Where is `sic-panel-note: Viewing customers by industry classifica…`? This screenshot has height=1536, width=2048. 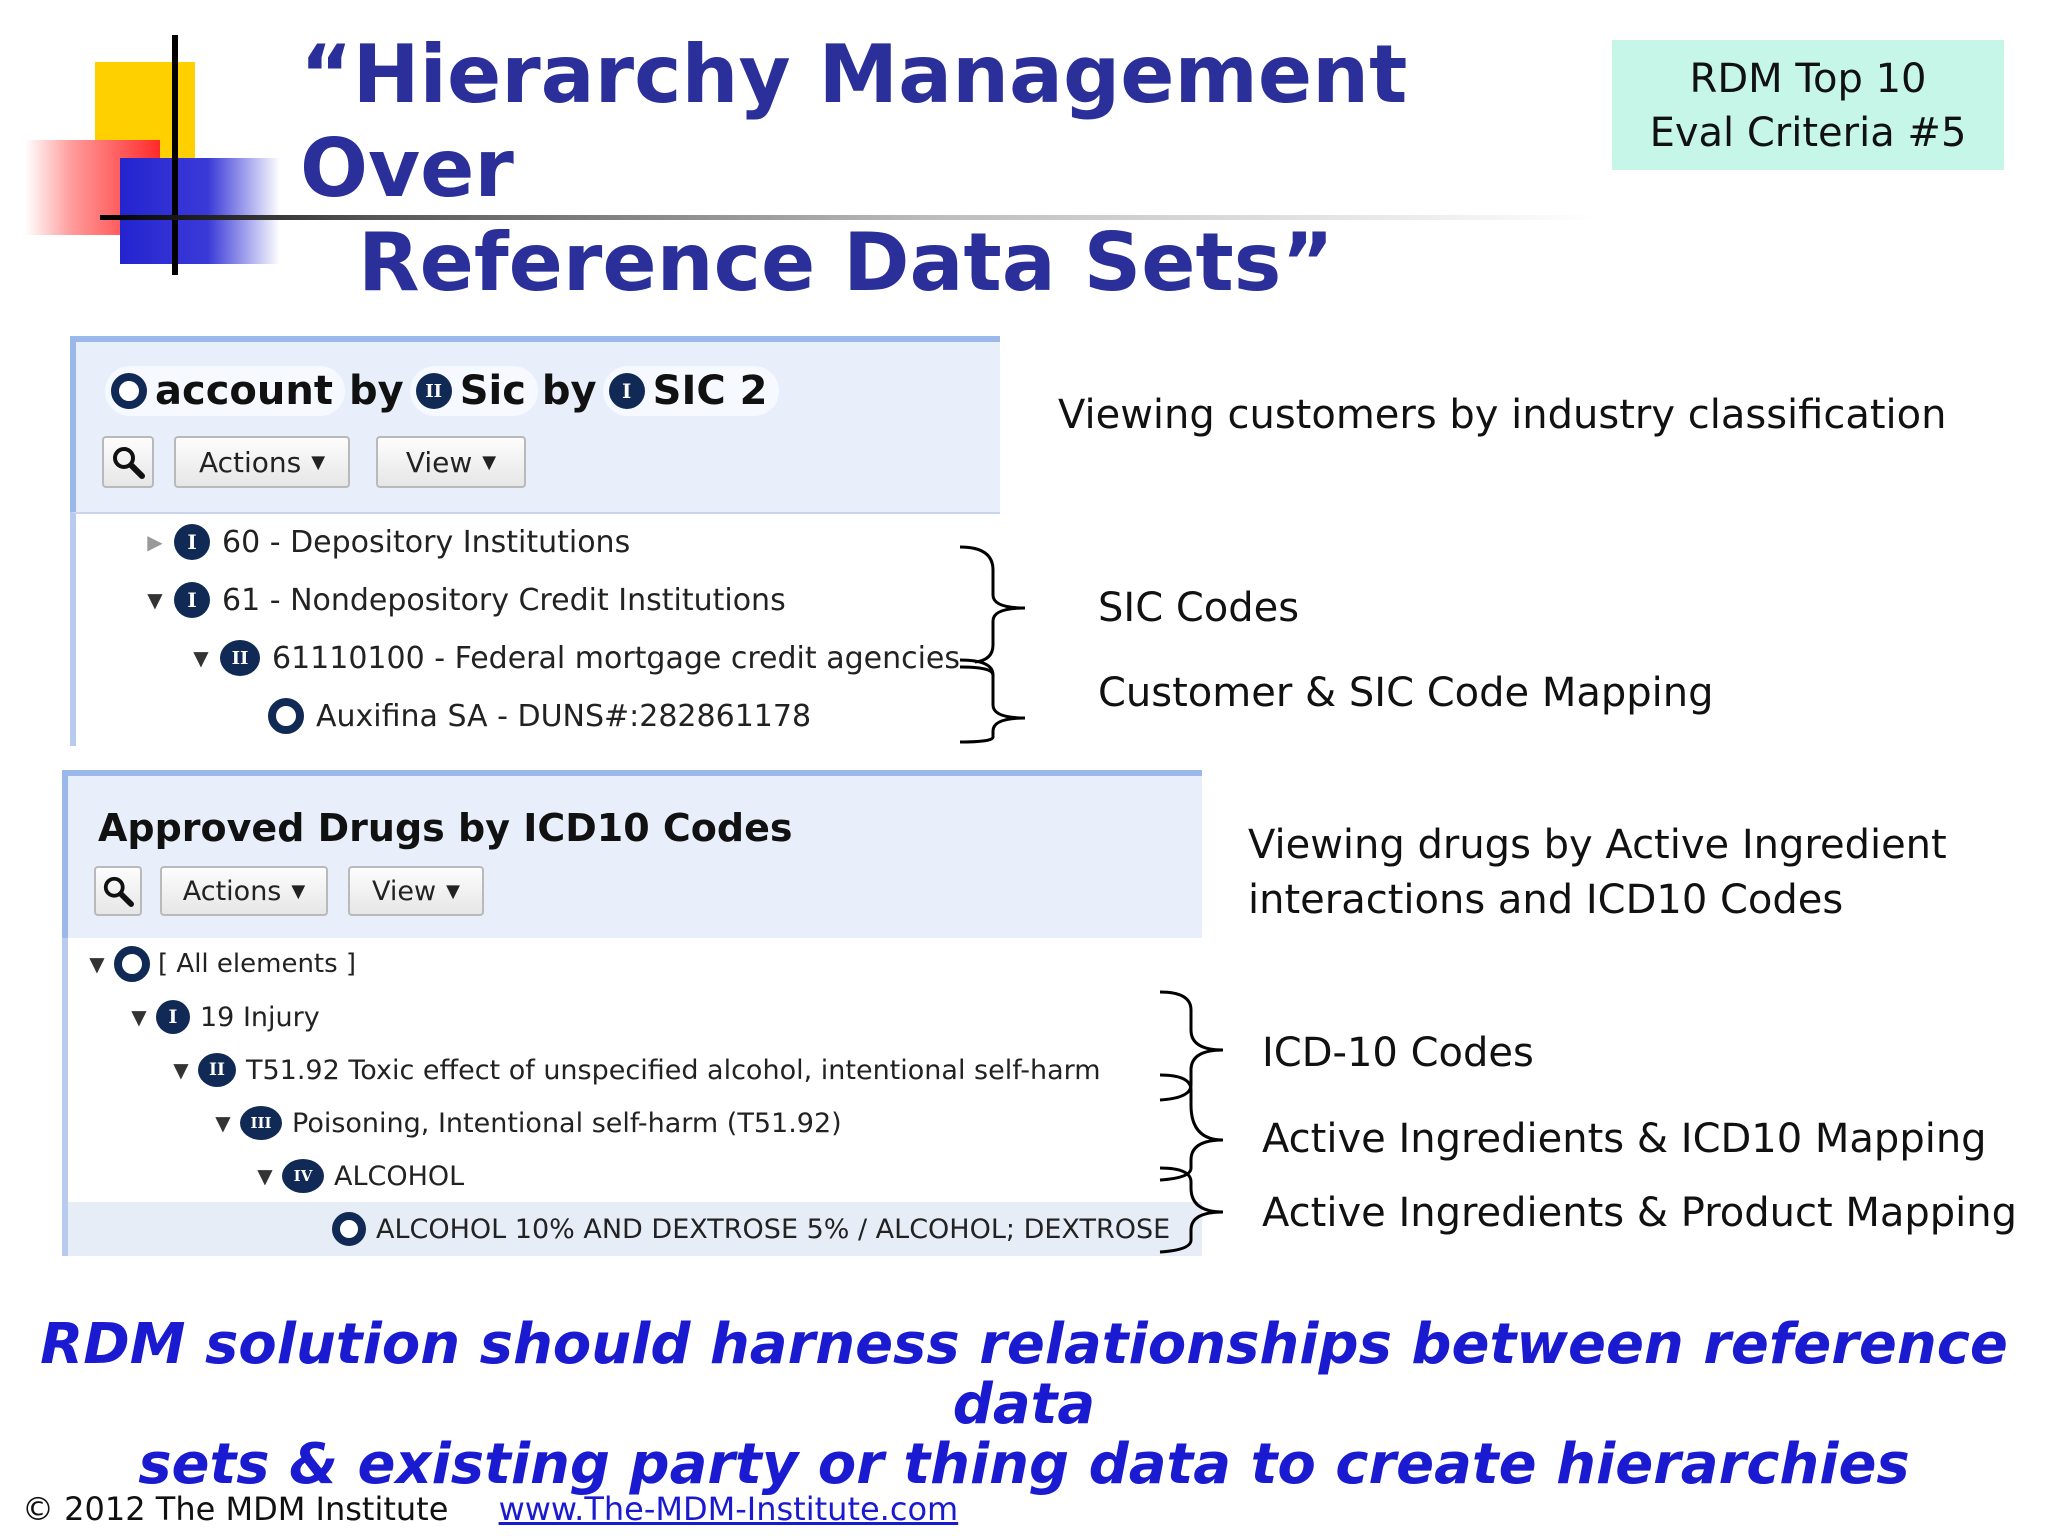 sic-panel-note: Viewing customers by industry classifica… is located at coordinates (1502, 415).